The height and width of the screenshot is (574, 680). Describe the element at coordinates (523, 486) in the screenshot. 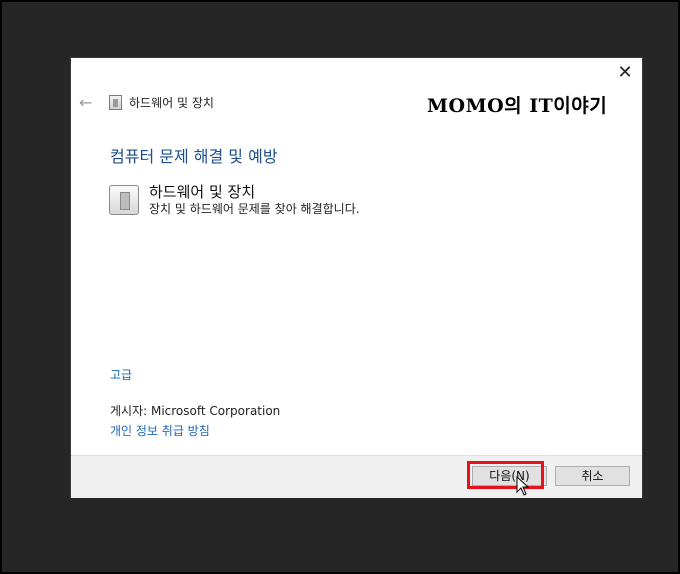

I see `mouse-cursor-icon` at that location.